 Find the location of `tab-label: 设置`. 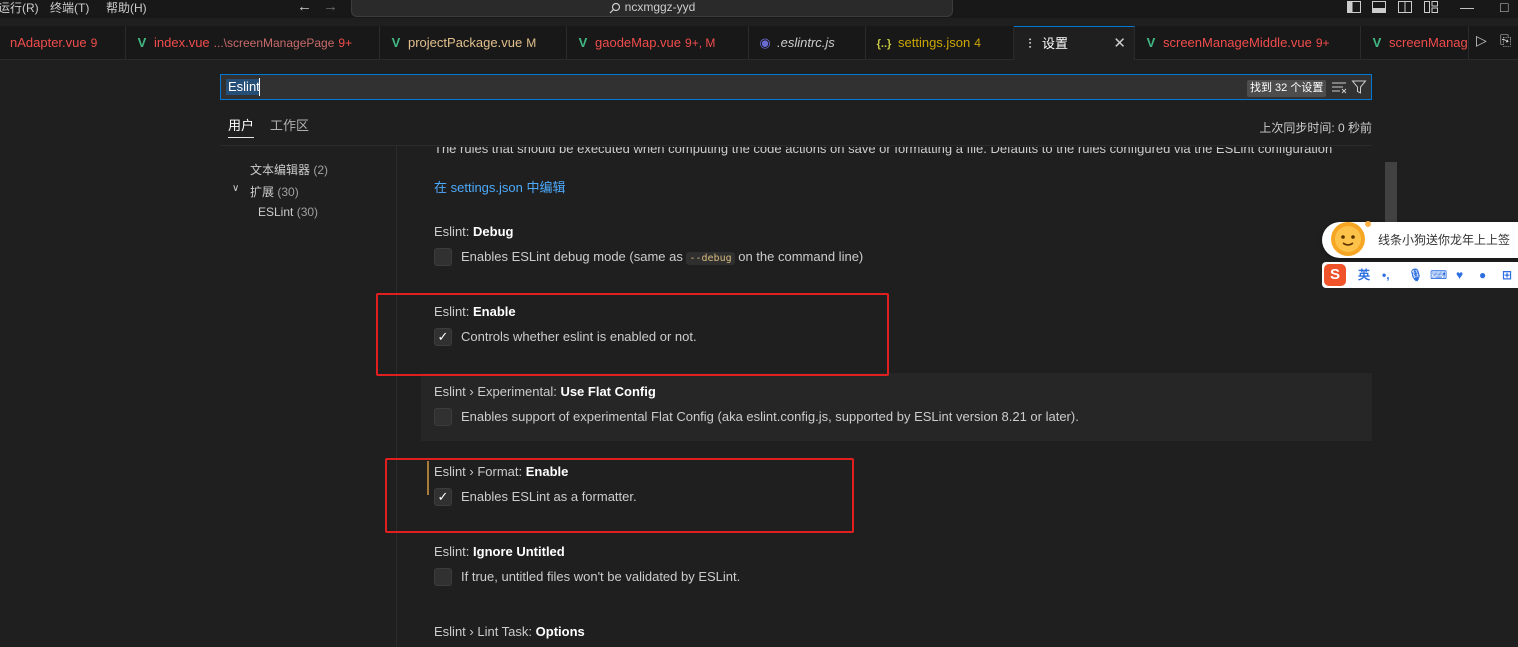

tab-label: 设置 is located at coordinates (1055, 43).